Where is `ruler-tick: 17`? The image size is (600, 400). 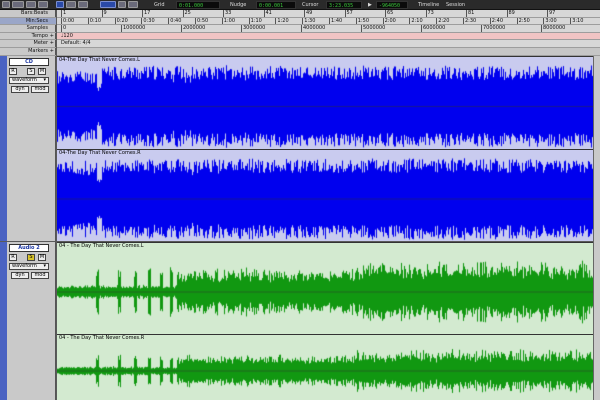
ruler-tick: 17 is located at coordinates (146, 13).